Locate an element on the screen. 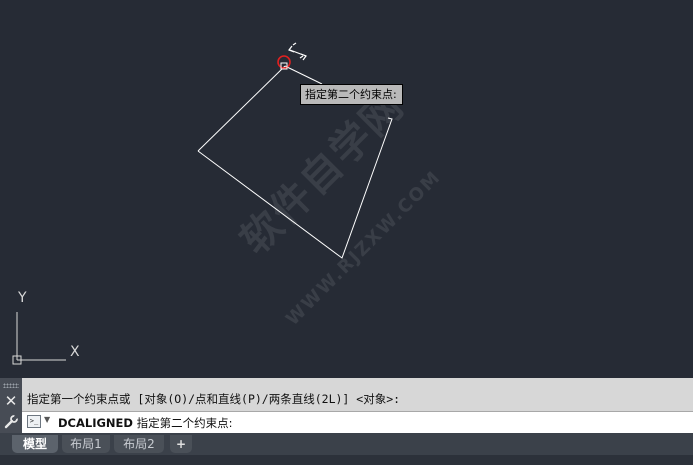  dimension-cursor-icon is located at coordinates (297, 51).